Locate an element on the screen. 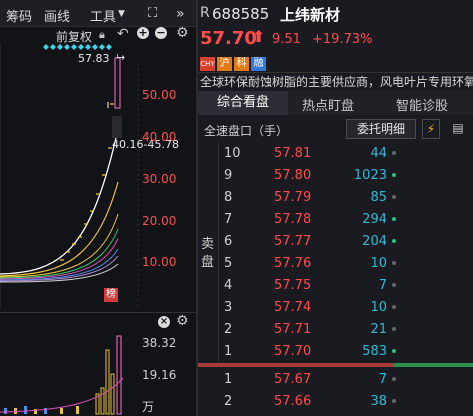 This screenshot has width=473, height=416. high-arrow-icon: → is located at coordinates (121, 57).